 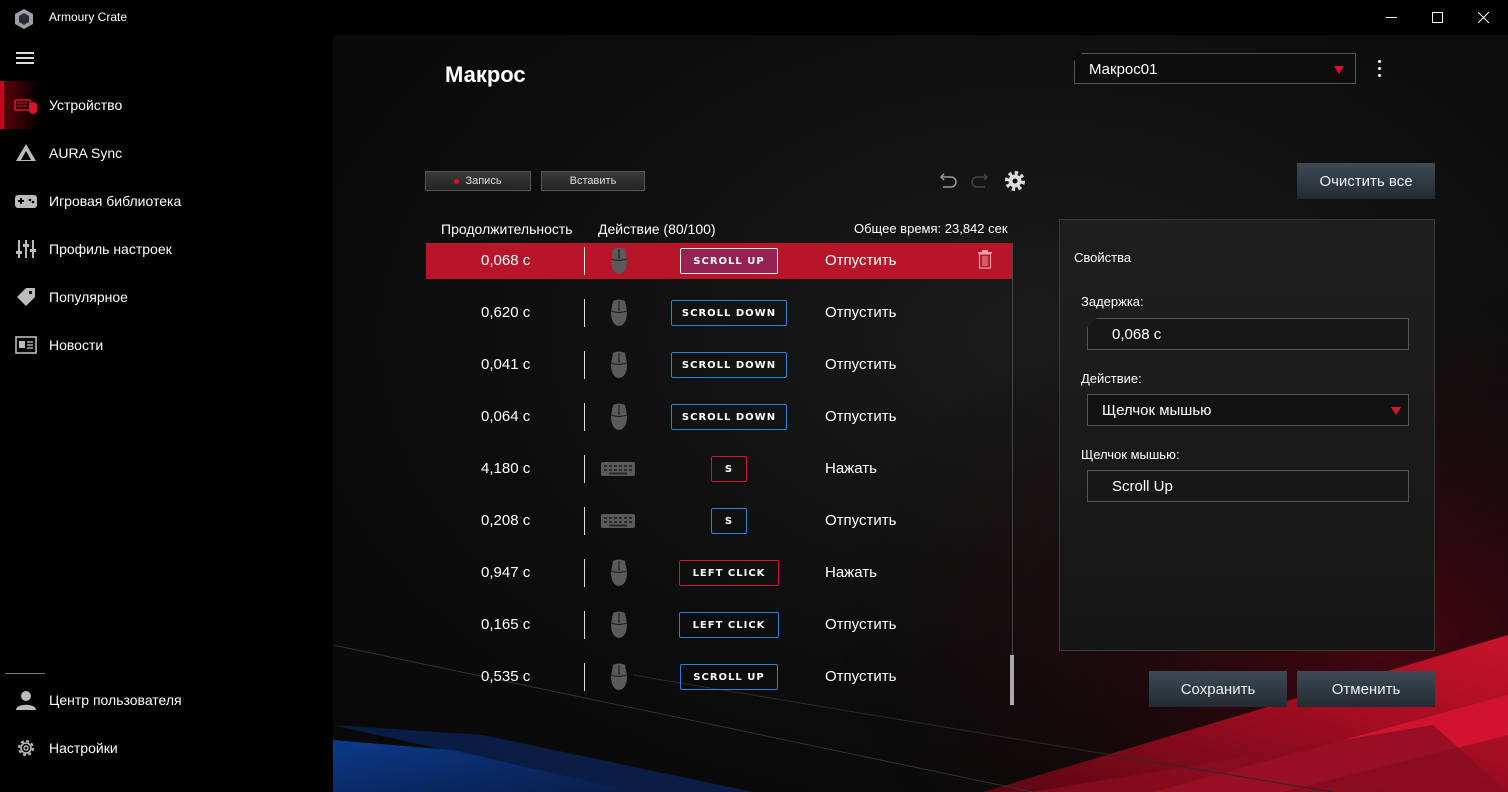 I want to click on action-label: Действие:, so click(x=1111, y=378).